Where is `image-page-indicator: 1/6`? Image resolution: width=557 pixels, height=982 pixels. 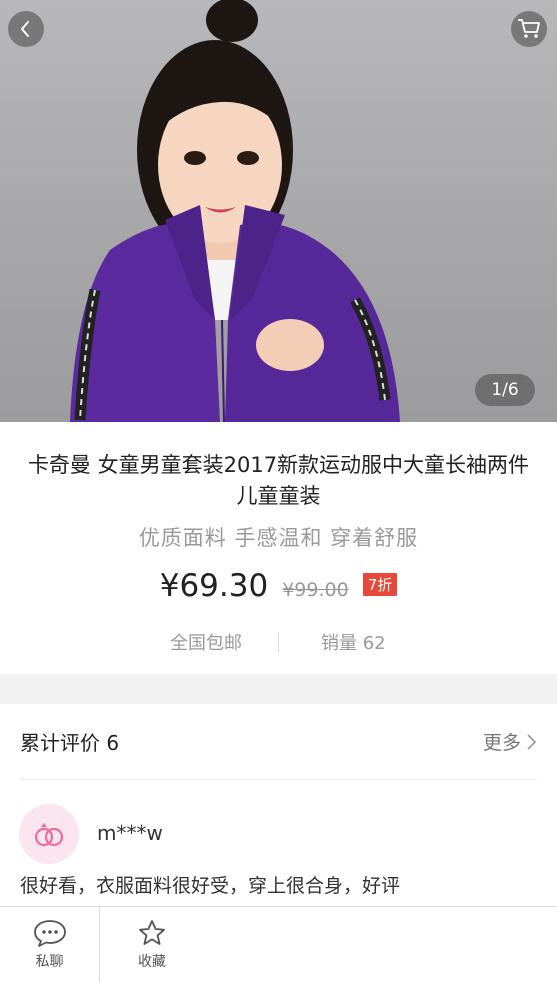 image-page-indicator: 1/6 is located at coordinates (505, 390).